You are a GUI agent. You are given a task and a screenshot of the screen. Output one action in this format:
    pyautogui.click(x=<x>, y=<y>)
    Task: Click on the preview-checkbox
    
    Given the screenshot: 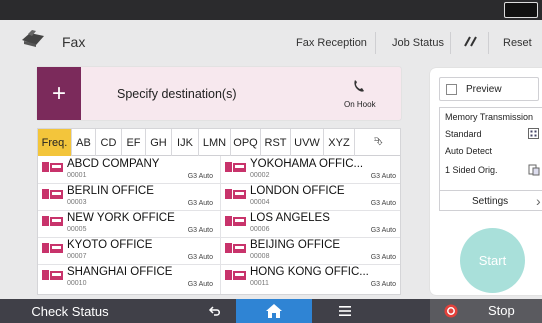 What is the action you would take?
    pyautogui.click(x=451, y=89)
    